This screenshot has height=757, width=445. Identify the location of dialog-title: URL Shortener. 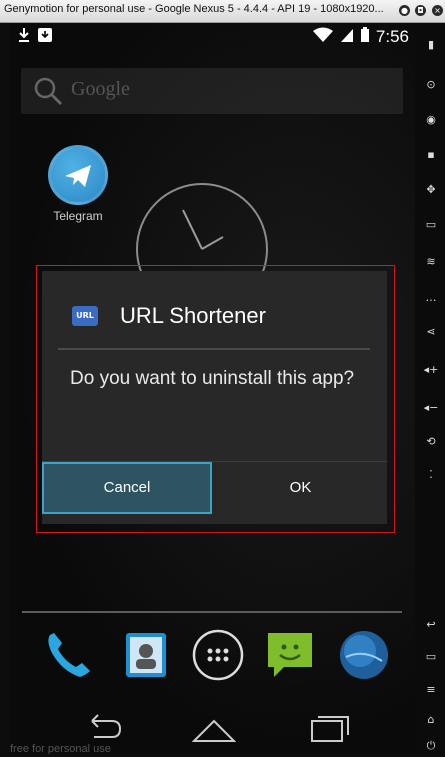
(193, 315).